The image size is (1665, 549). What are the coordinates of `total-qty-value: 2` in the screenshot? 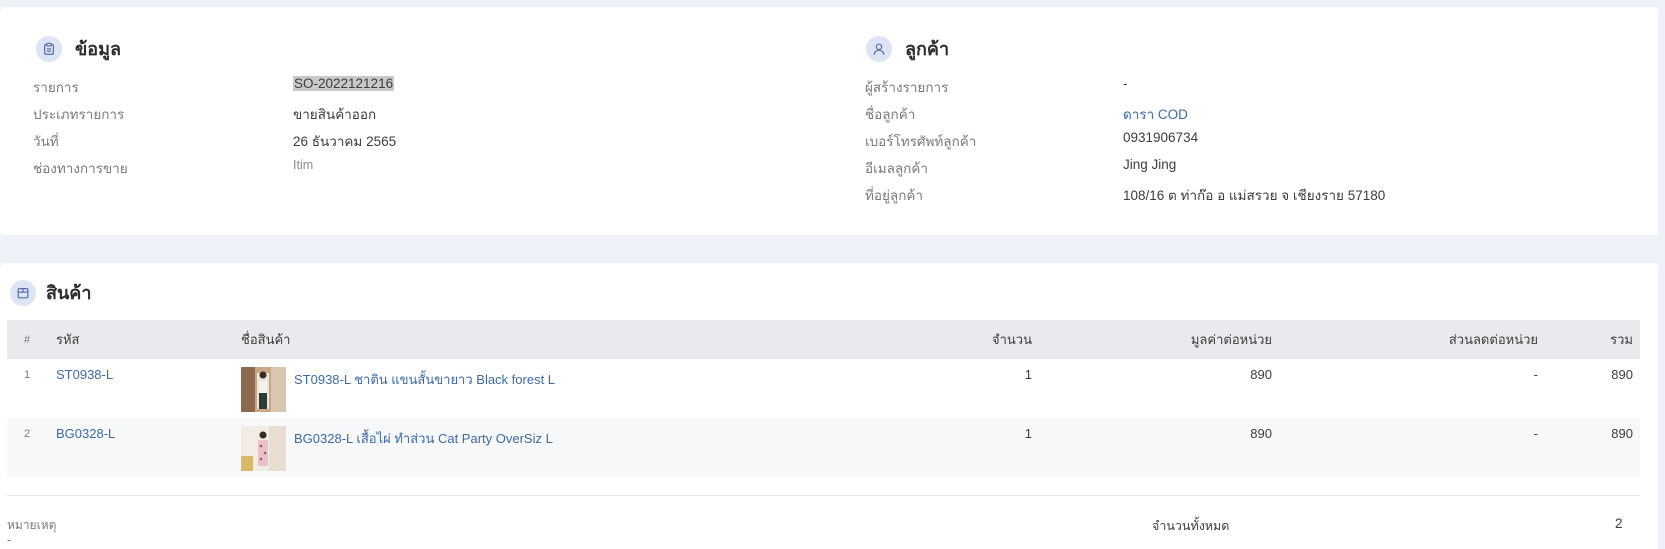 It's located at (1619, 523).